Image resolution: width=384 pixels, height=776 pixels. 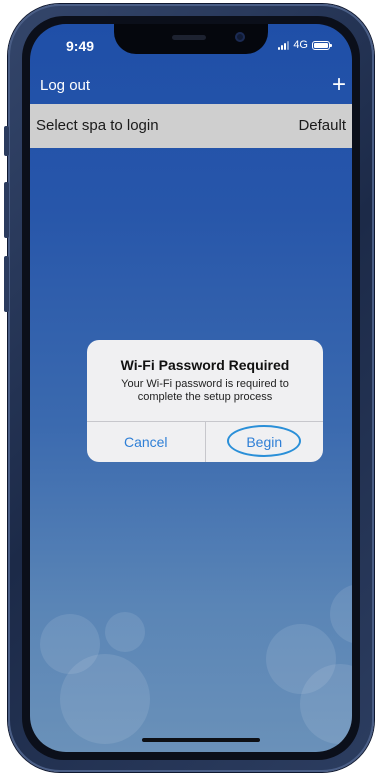 I want to click on network-type: 4G, so click(x=300, y=45).